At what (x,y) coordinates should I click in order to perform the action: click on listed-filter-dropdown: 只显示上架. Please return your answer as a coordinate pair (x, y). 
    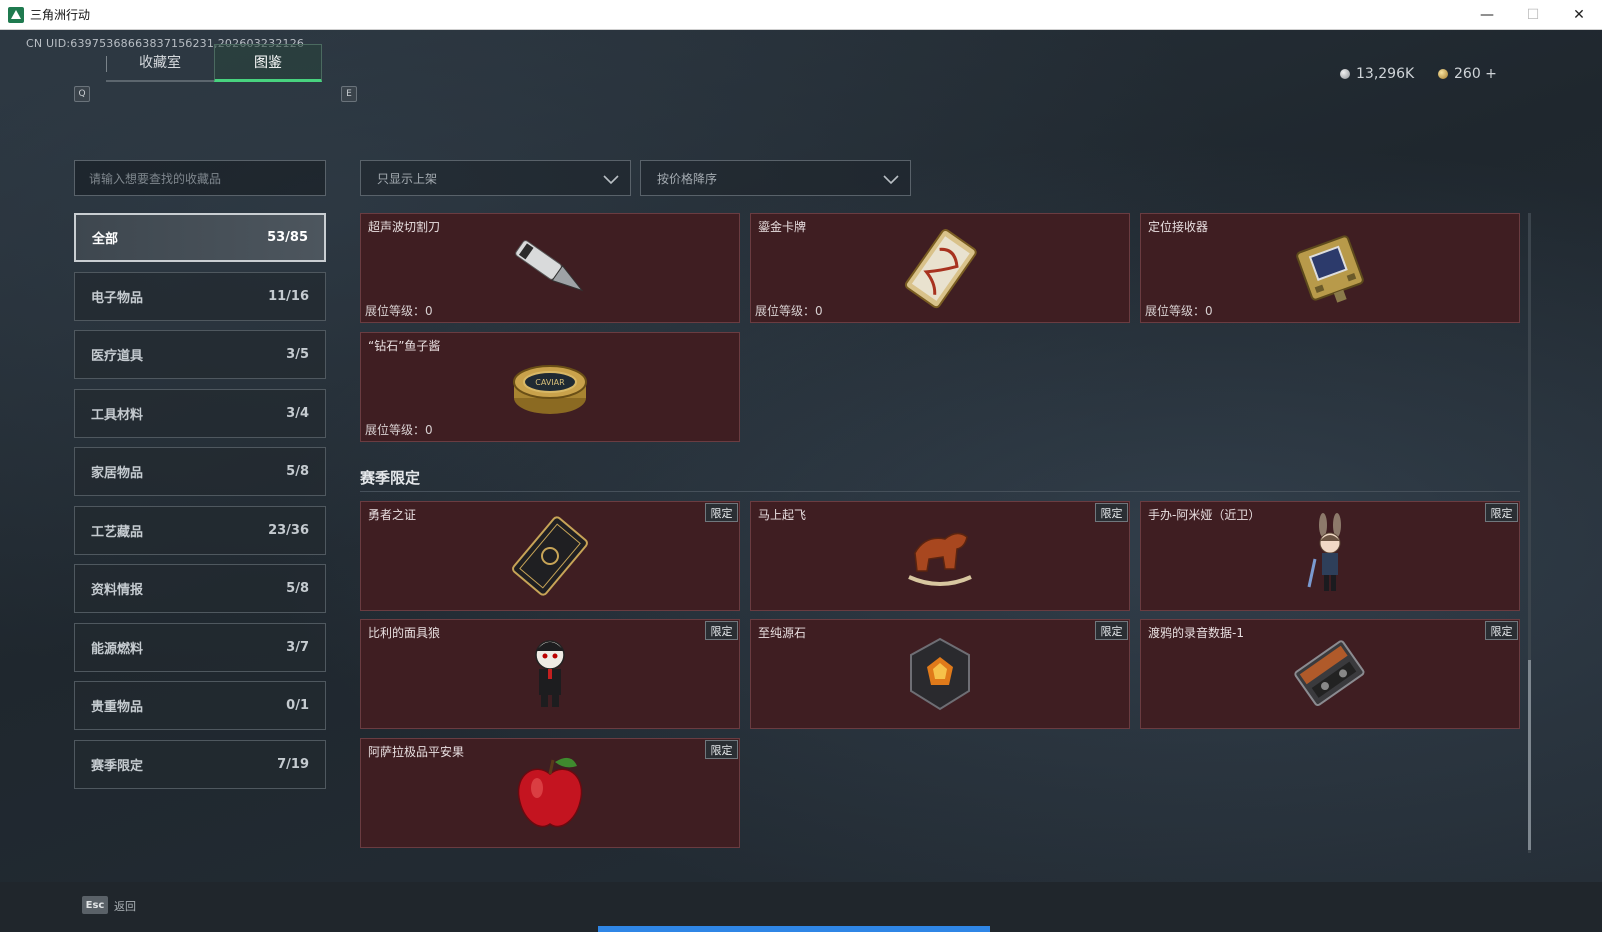
    Looking at the image, I should click on (495, 178).